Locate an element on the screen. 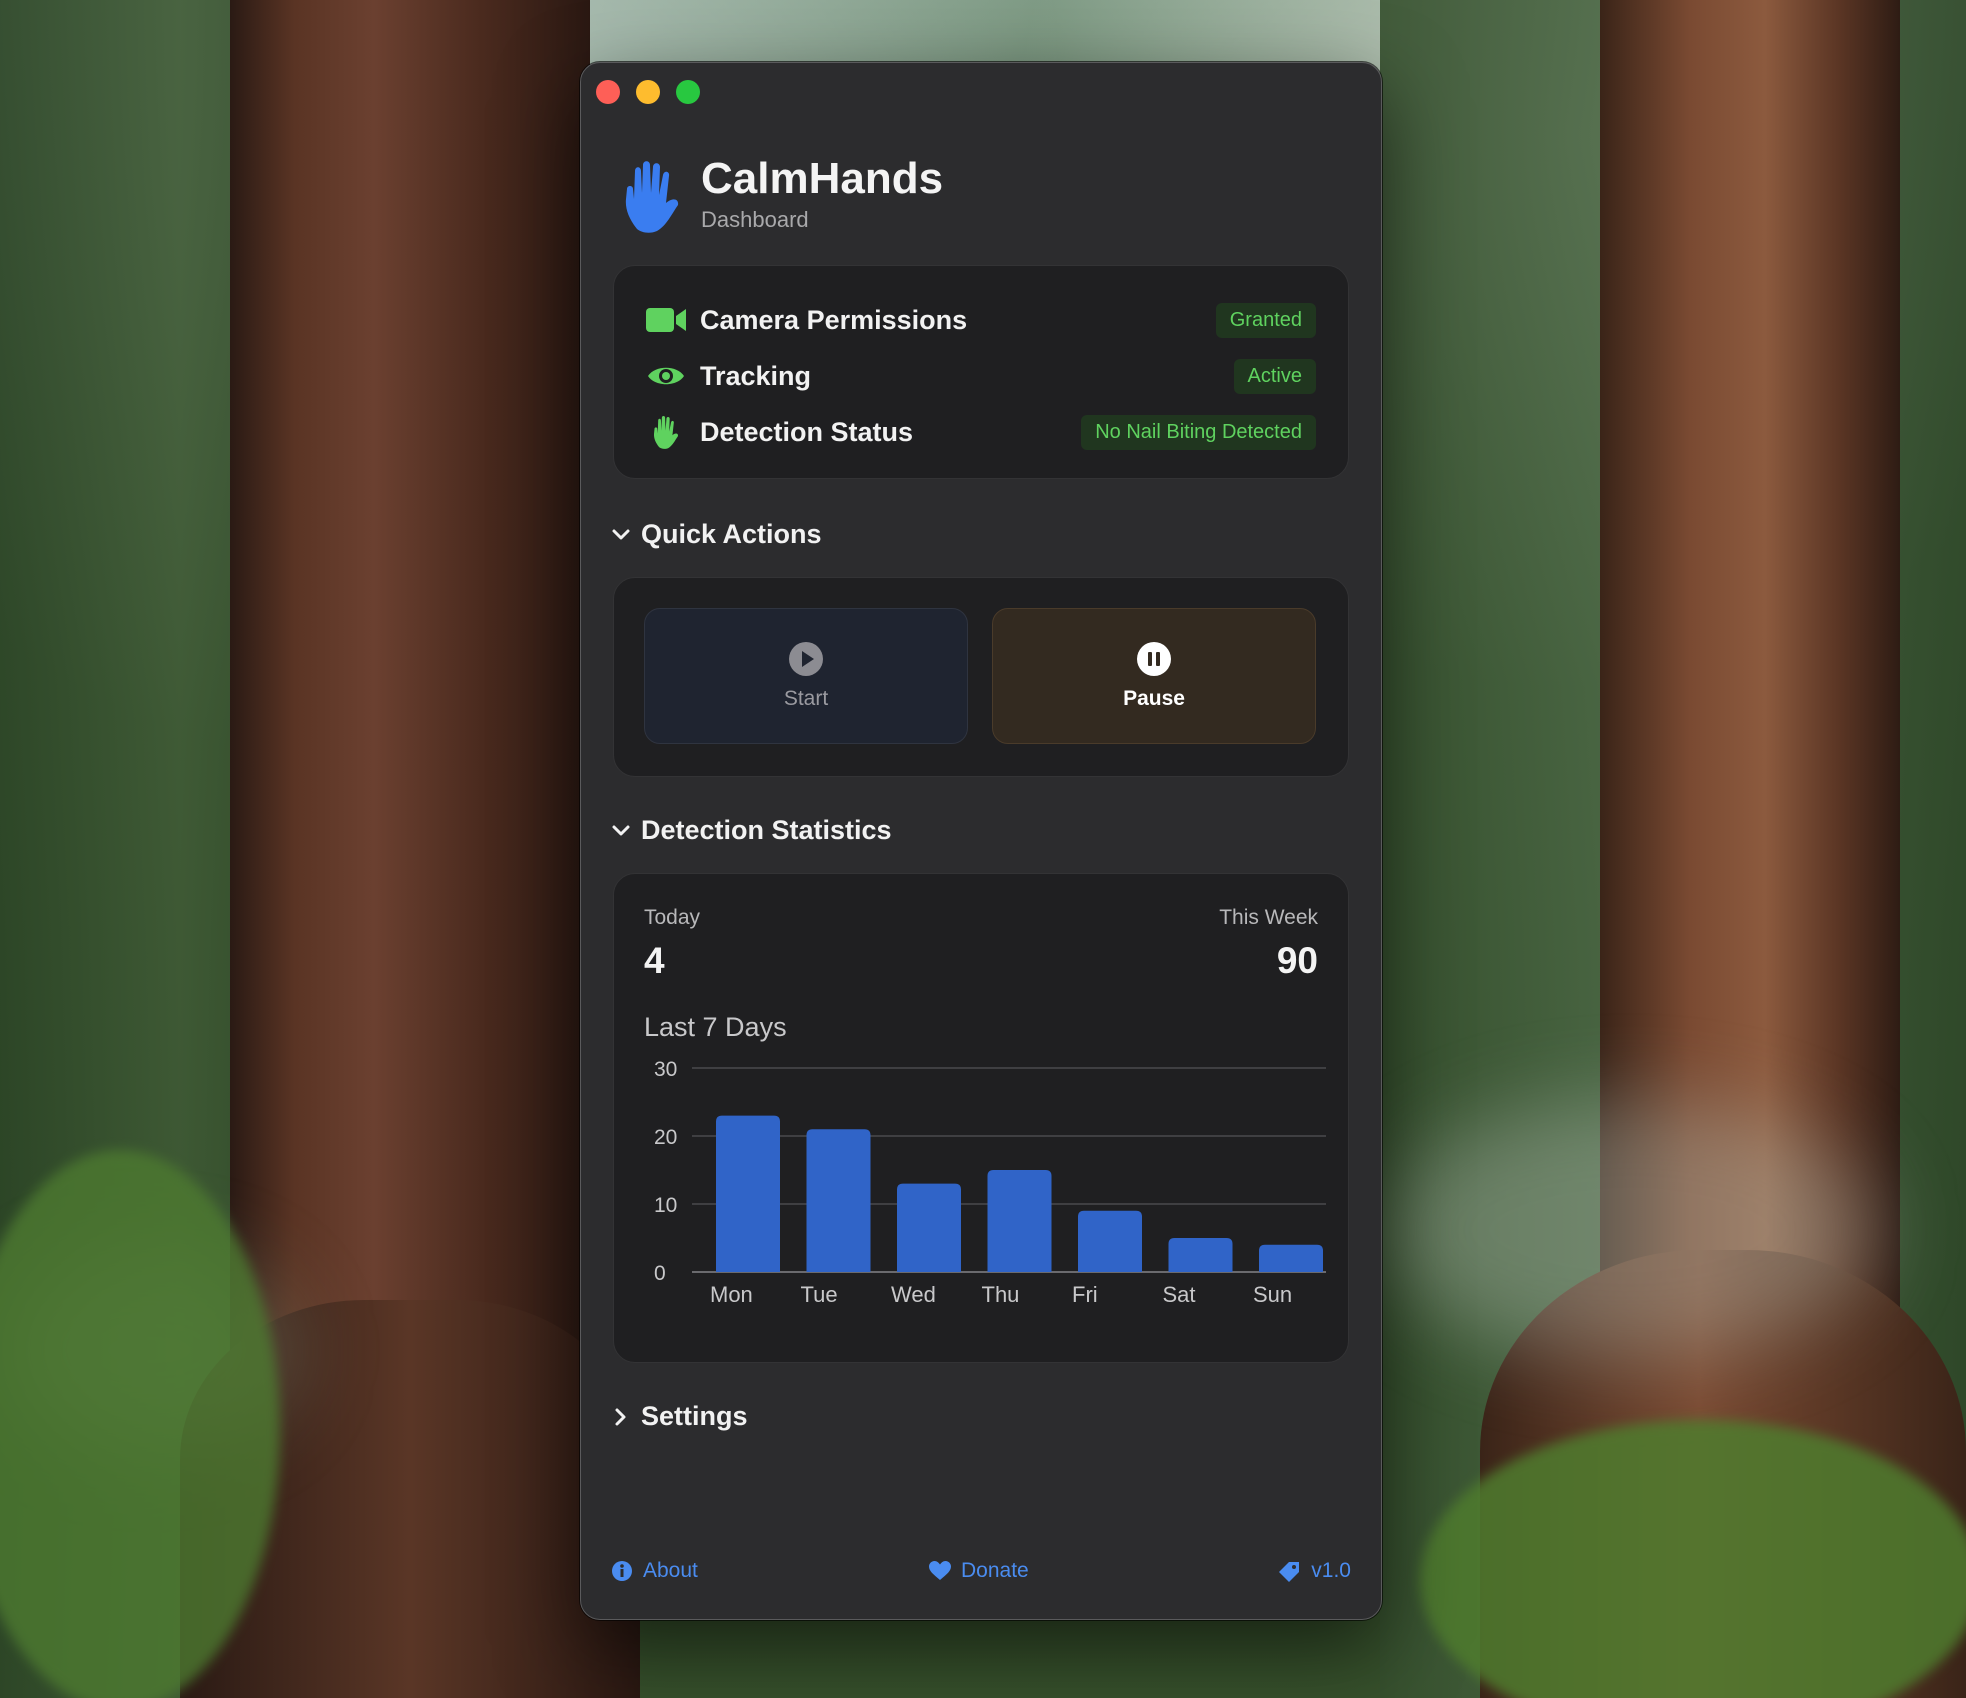 The height and width of the screenshot is (1698, 1966). detection-statistics-header: Detection Statistics is located at coordinates (751, 830).